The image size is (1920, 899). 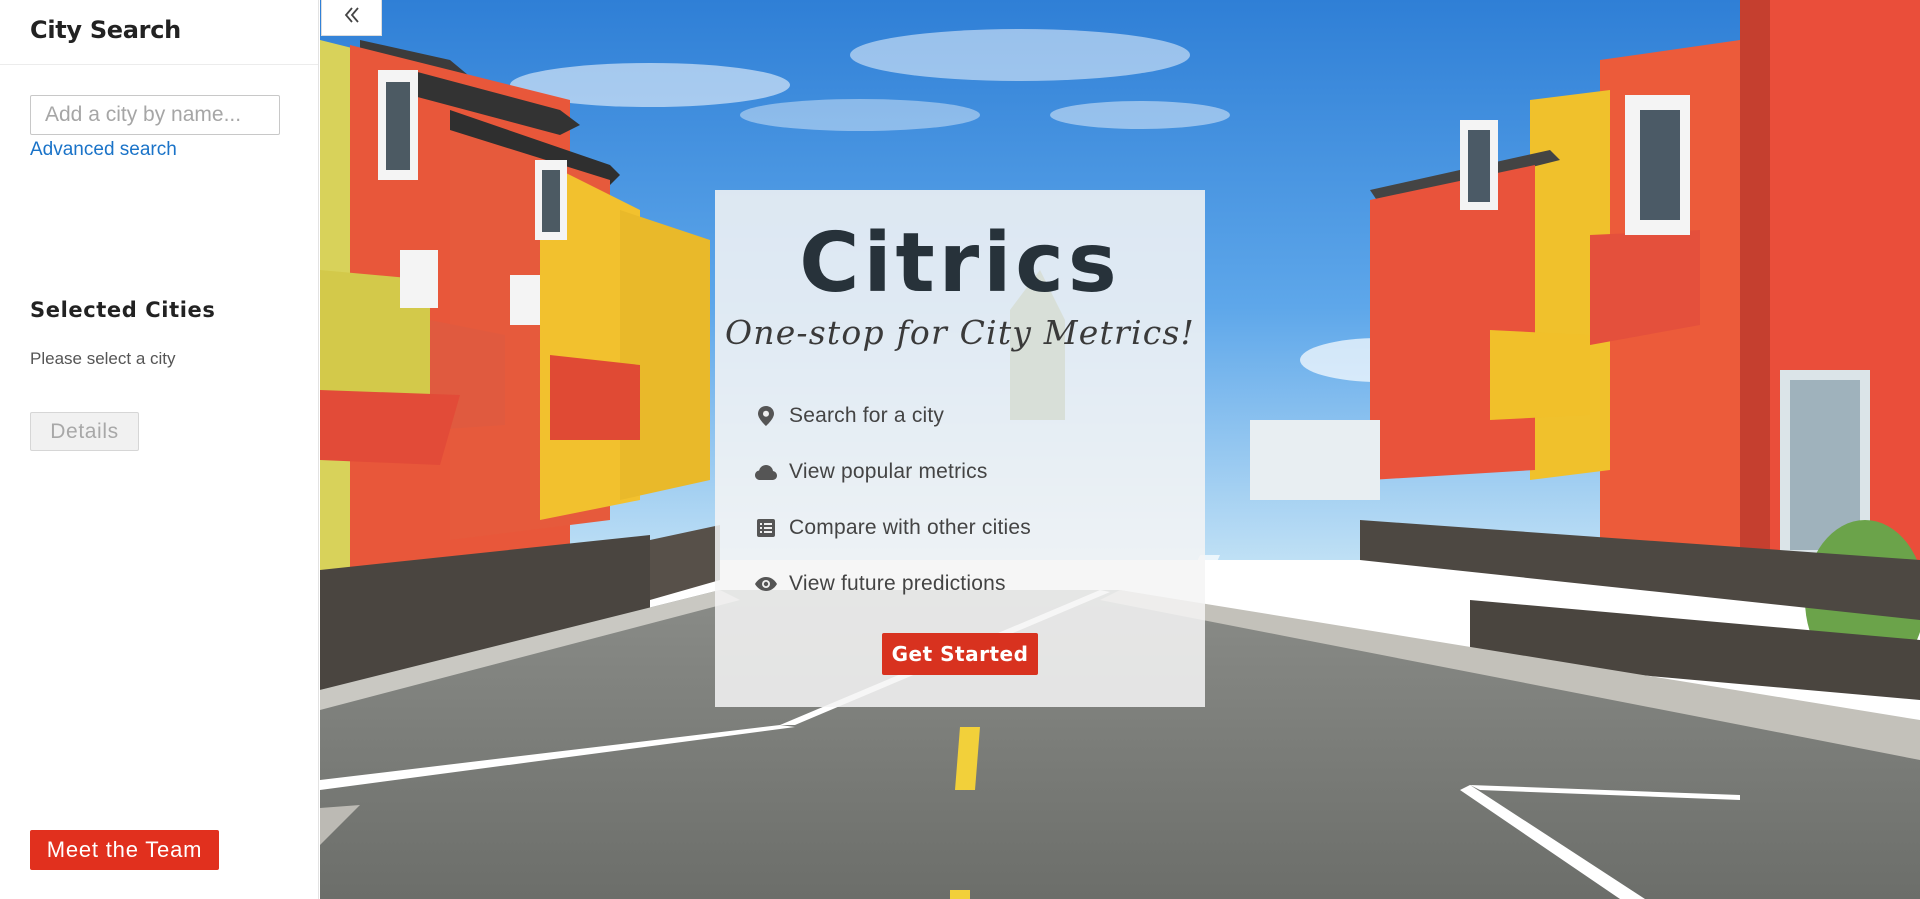 I want to click on hero-title: Citrics, so click(x=960, y=263).